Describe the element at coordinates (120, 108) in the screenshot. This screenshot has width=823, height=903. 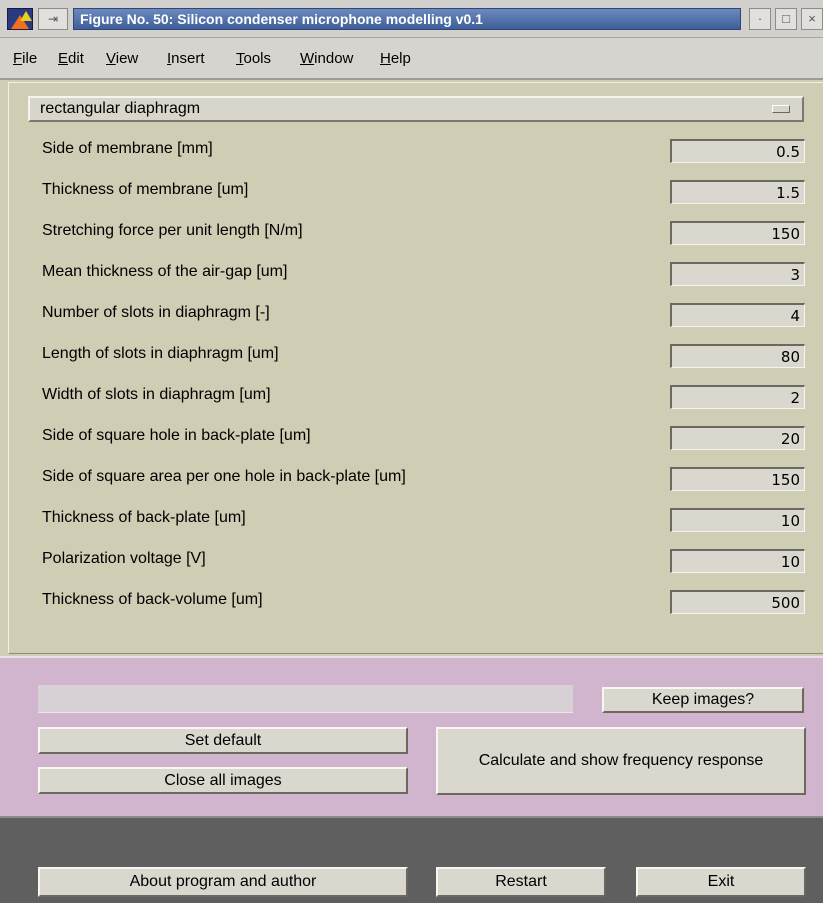
I see `diaphragm-type-value: rectangular diaphragm` at that location.